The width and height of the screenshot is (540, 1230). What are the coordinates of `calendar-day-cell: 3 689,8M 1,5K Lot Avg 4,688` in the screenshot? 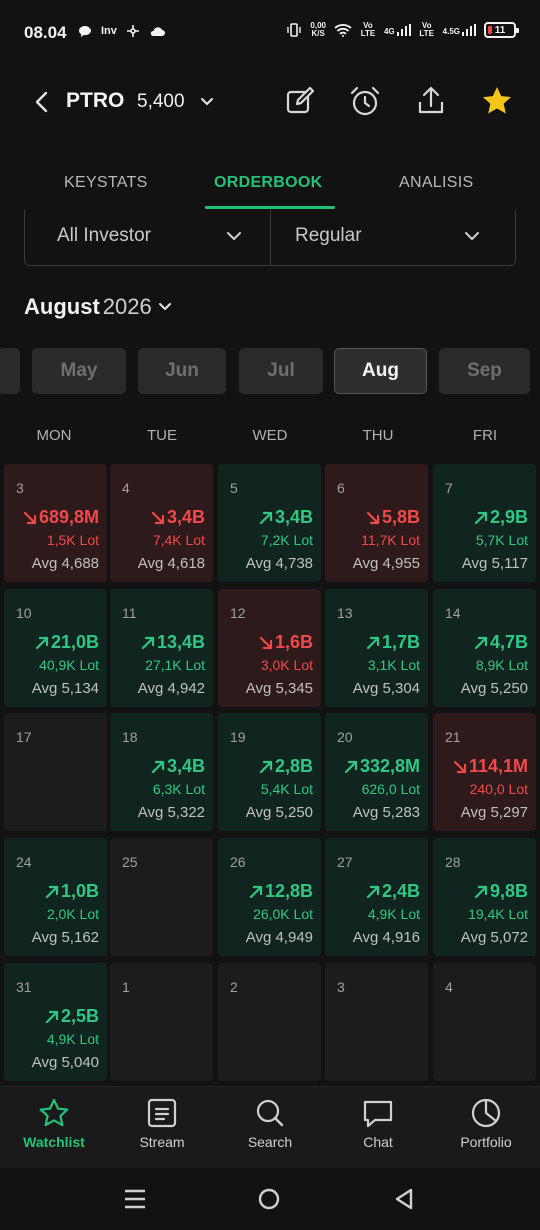 It's located at (55, 523).